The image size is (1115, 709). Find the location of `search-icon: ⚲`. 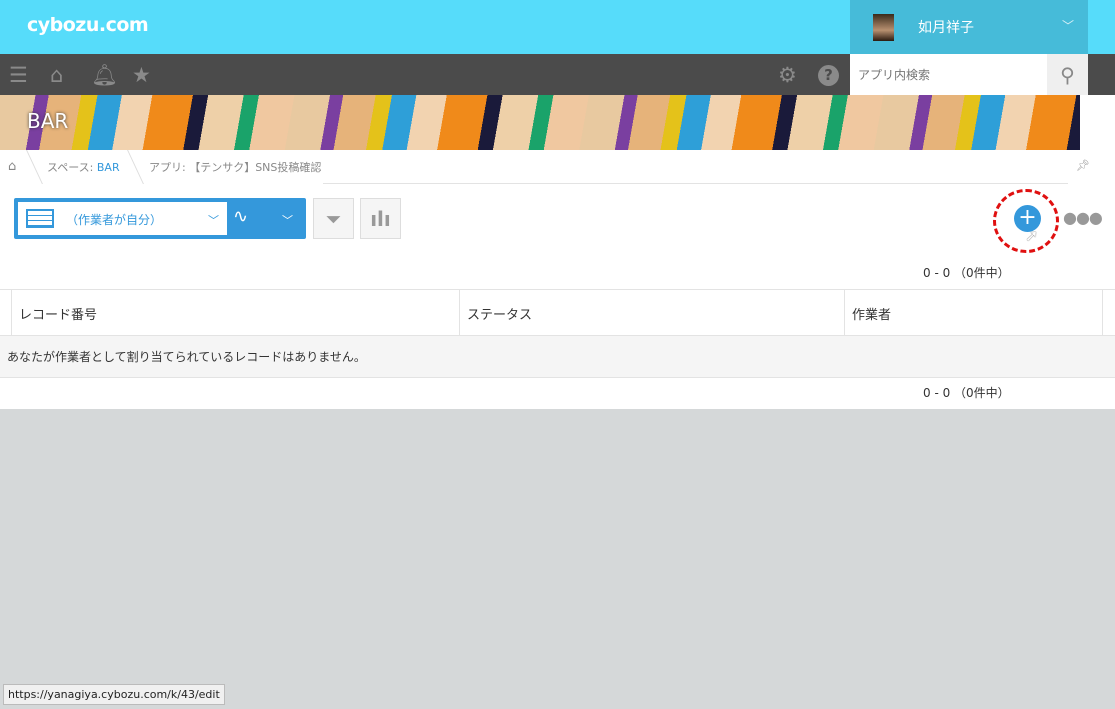

search-icon: ⚲ is located at coordinates (1067, 74).